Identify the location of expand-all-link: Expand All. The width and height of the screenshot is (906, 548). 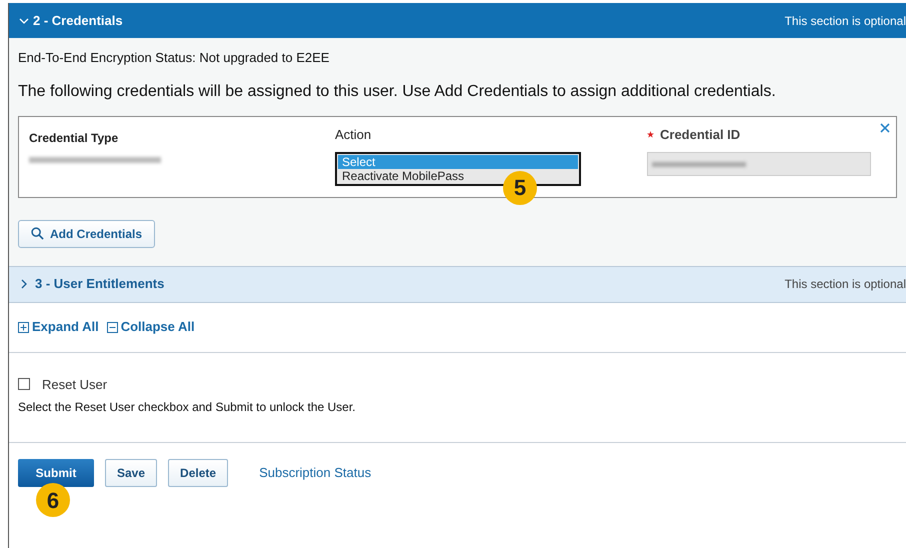
(58, 327).